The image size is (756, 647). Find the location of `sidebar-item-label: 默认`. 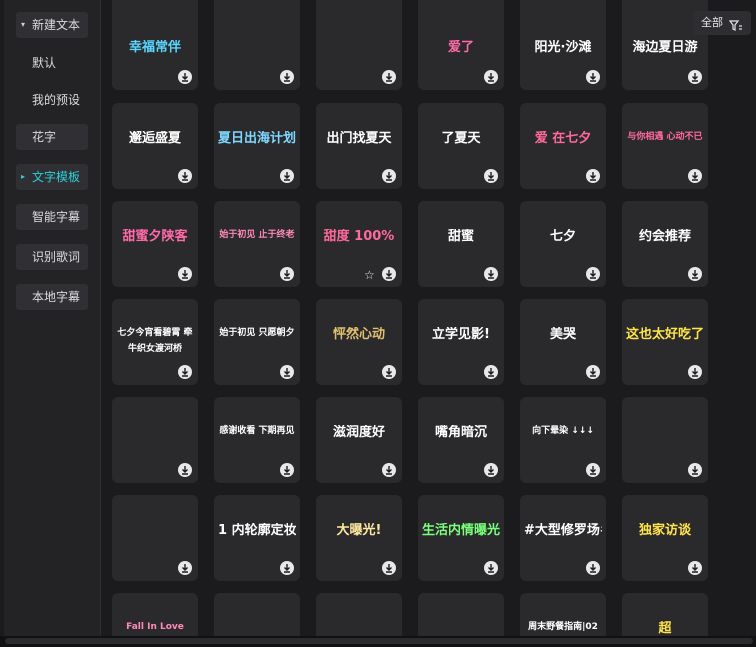

sidebar-item-label: 默认 is located at coordinates (44, 63).